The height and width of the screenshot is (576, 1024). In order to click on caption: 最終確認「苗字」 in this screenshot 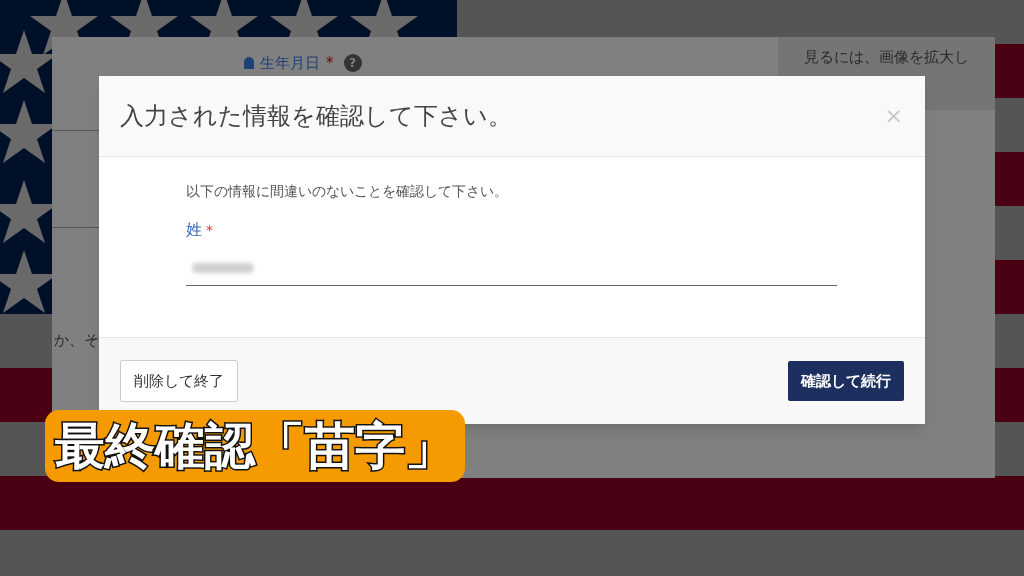, I will do `click(255, 446)`.